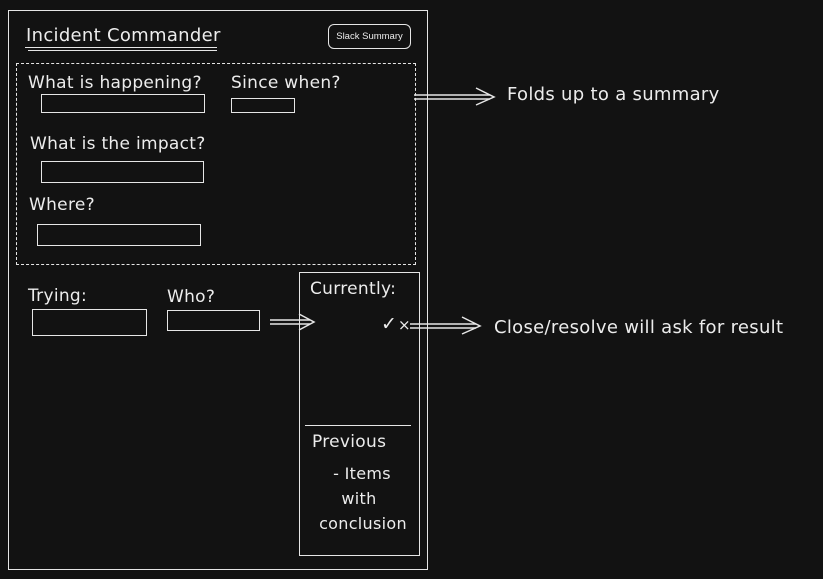 This screenshot has height=579, width=823. I want to click on resolve-arrow, so click(446, 325).